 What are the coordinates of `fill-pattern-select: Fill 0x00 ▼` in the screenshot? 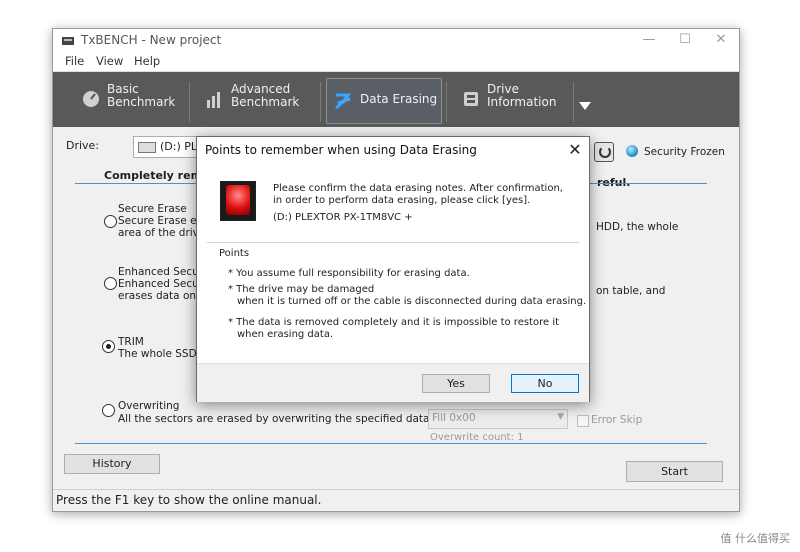 It's located at (498, 419).